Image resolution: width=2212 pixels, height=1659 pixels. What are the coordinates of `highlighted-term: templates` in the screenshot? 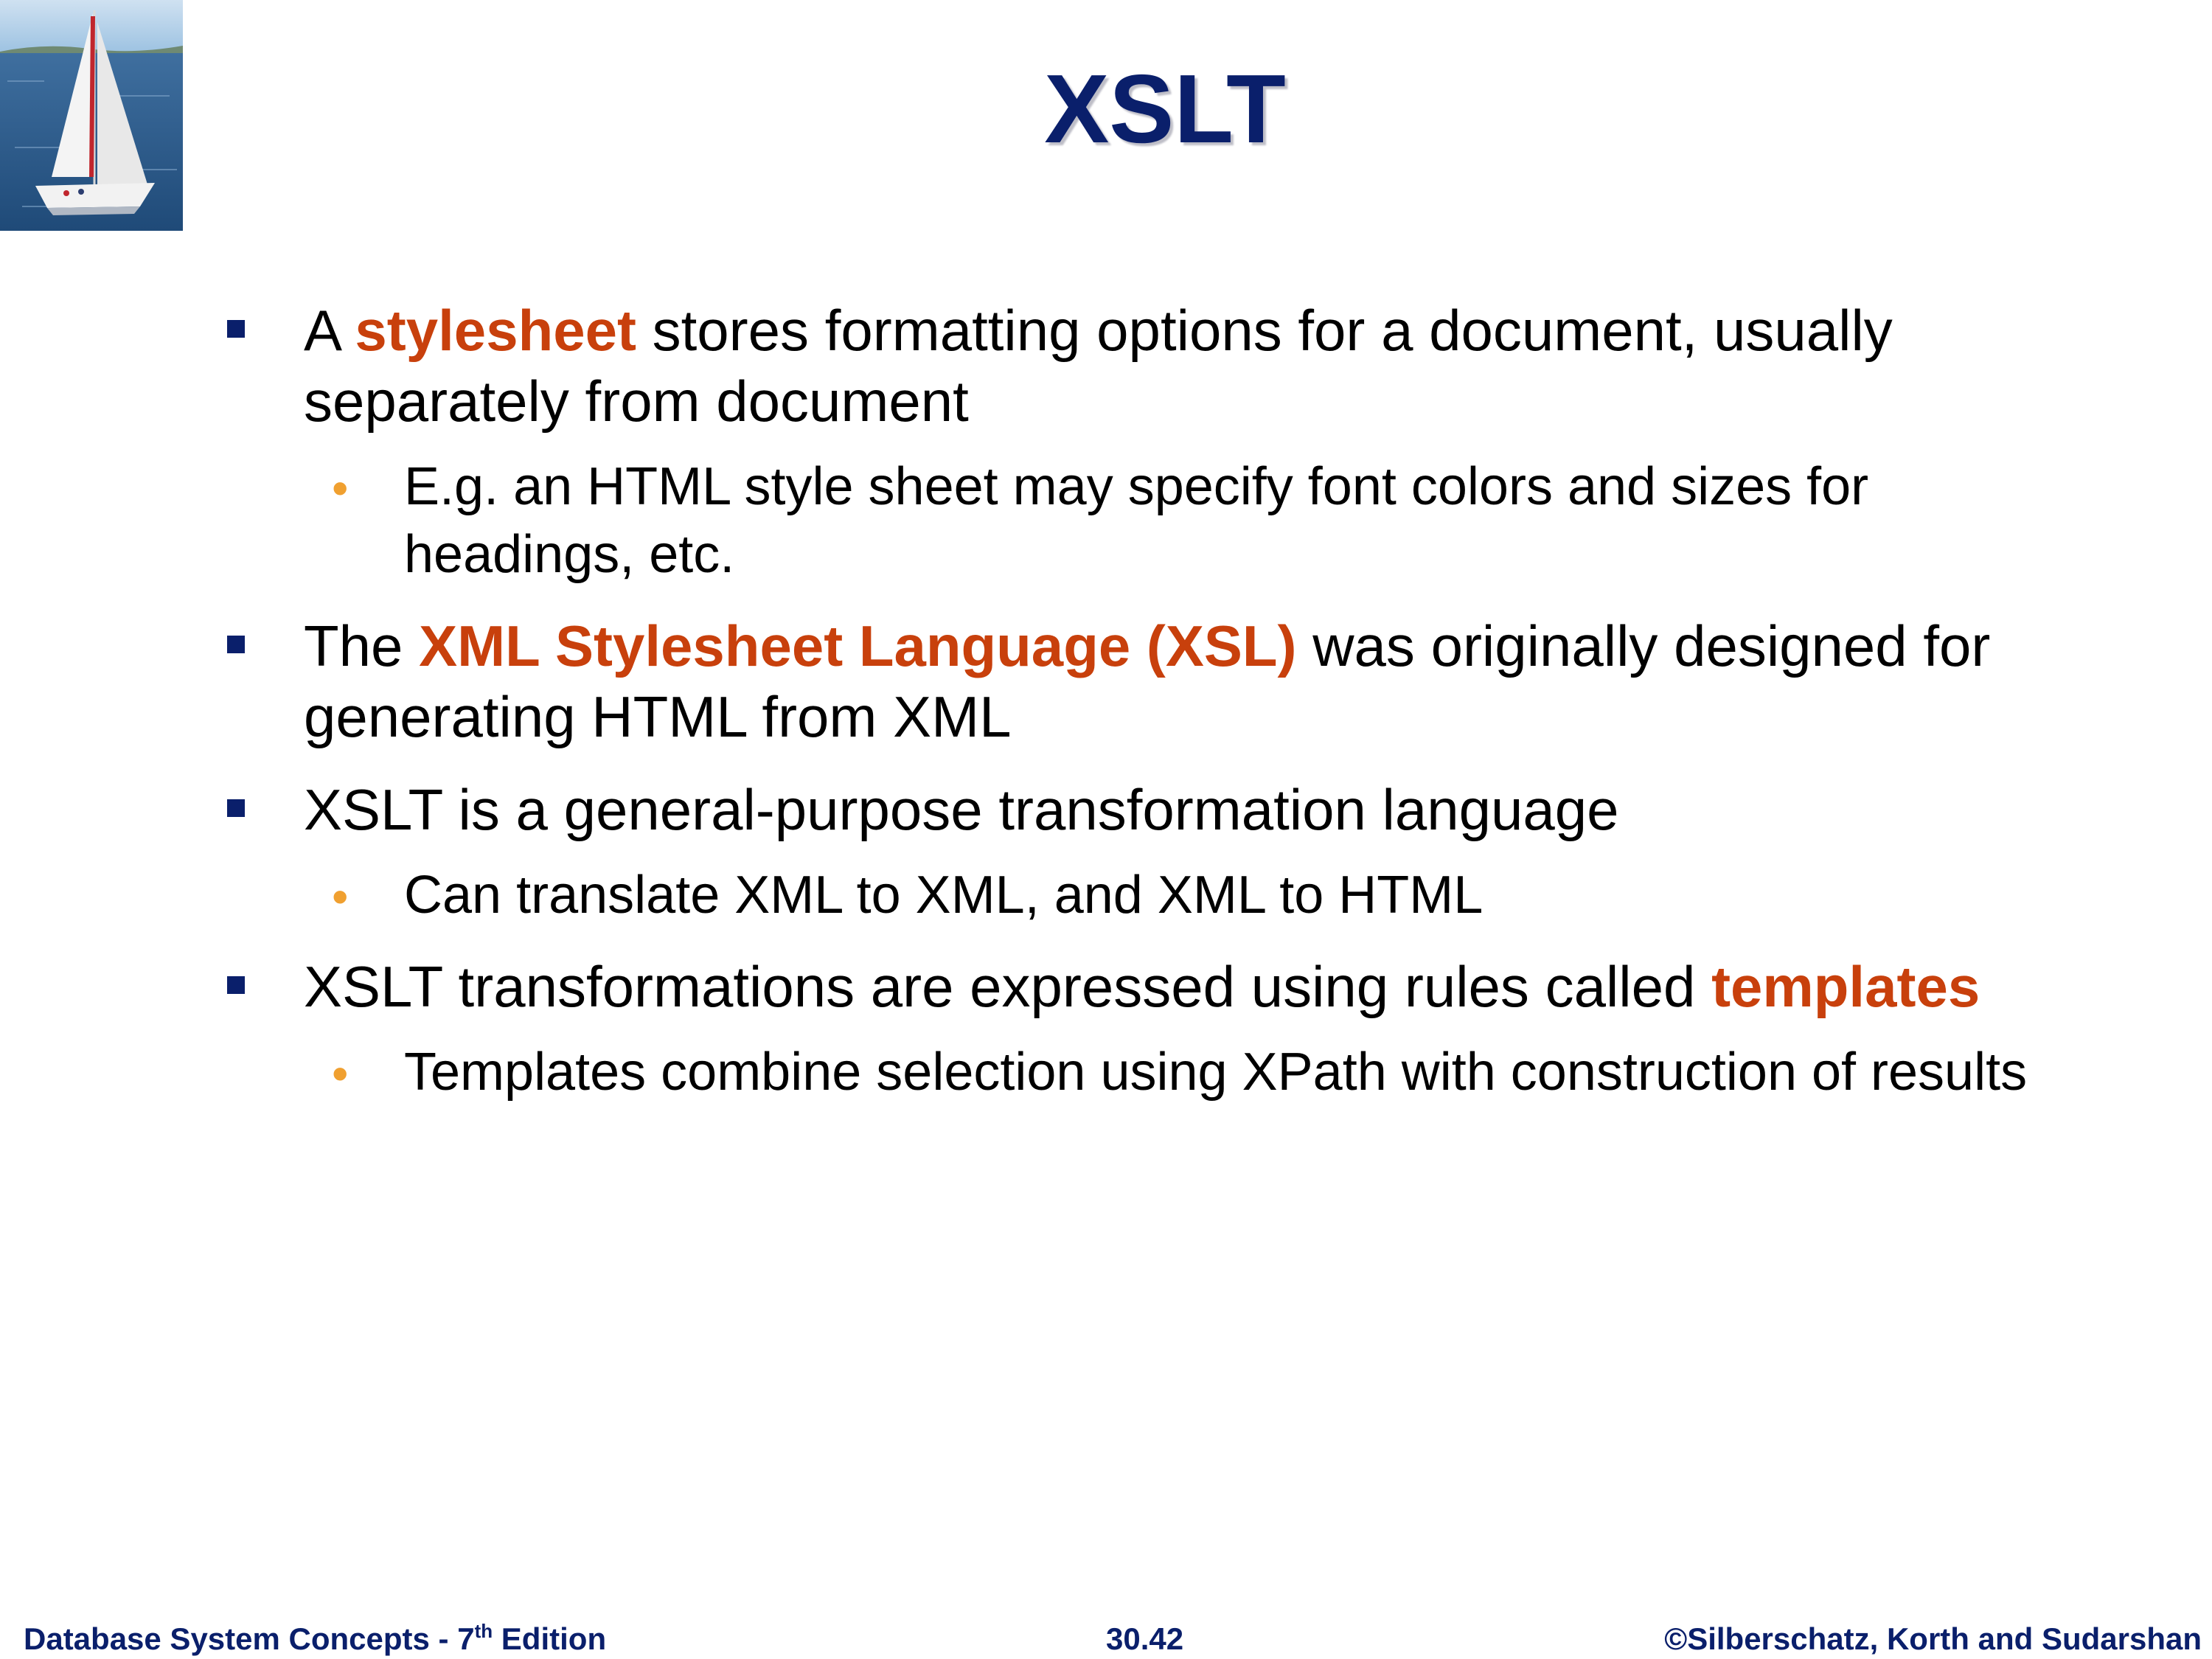 It's located at (1845, 986).